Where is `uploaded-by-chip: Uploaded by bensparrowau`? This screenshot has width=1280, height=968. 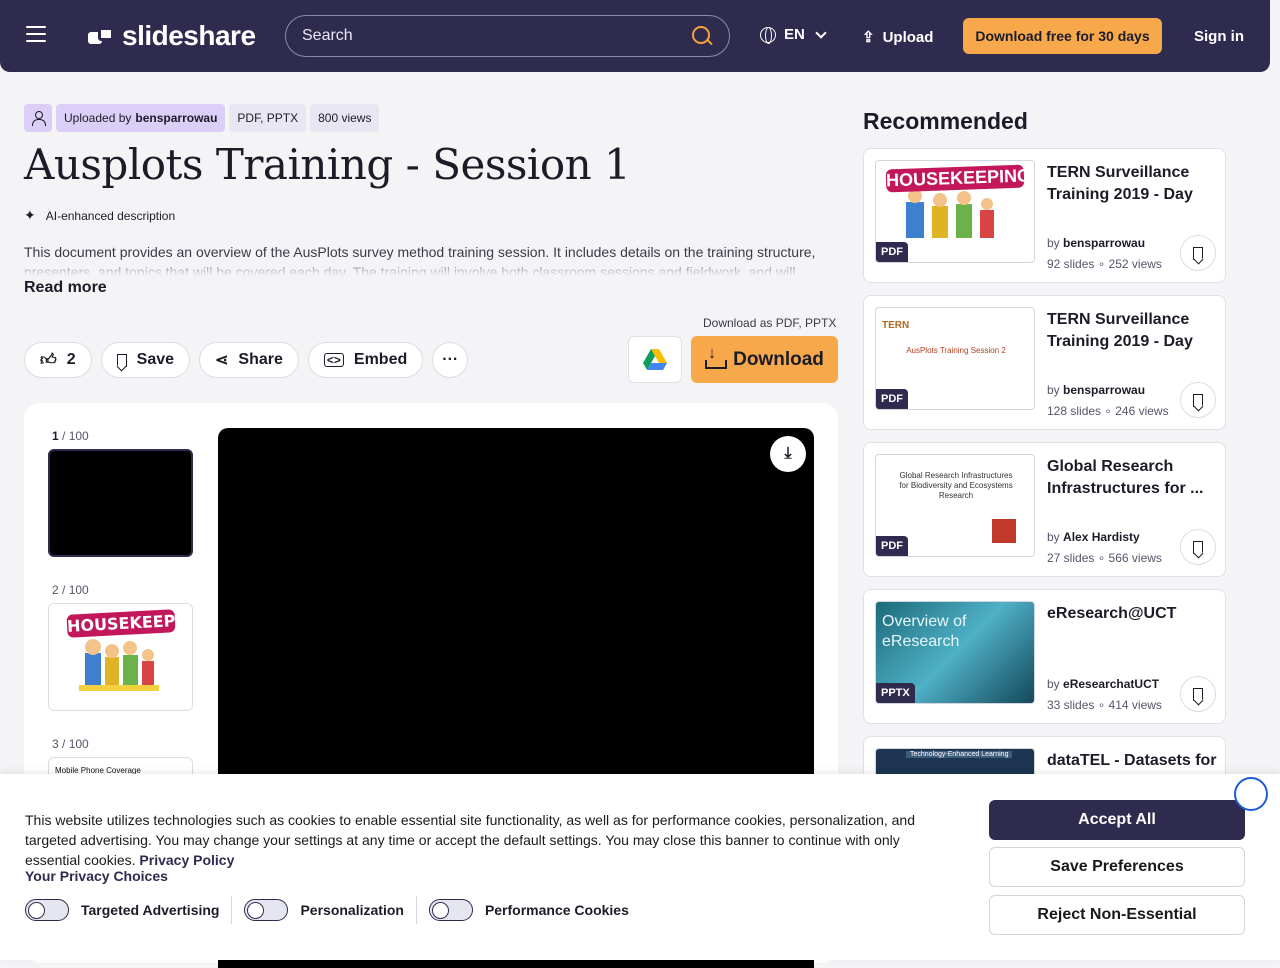
uploaded-by-chip: Uploaded by bensparrowau is located at coordinates (141, 118).